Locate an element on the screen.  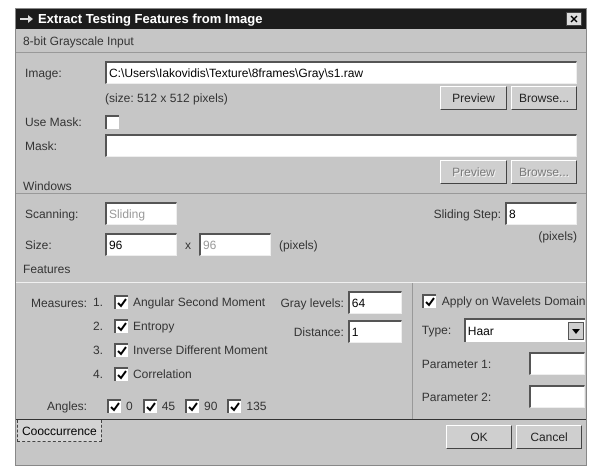
field-label: 2. is located at coordinates (98, 326).